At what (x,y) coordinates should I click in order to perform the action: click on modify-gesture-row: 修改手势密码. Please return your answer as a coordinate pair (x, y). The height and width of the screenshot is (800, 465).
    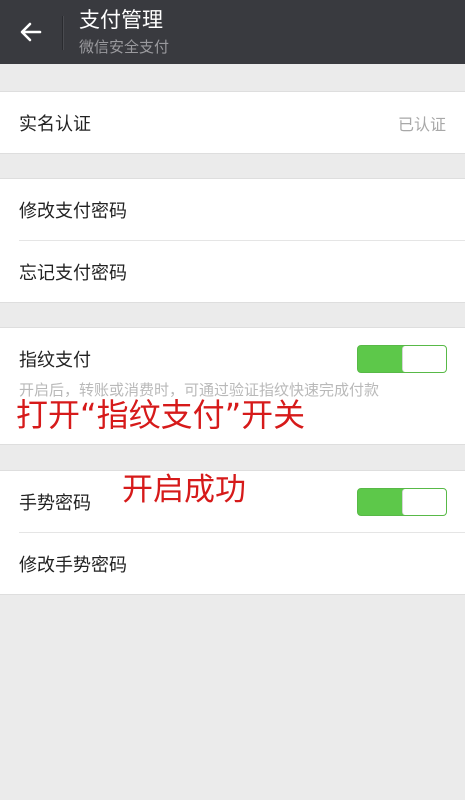
    Looking at the image, I should click on (242, 563).